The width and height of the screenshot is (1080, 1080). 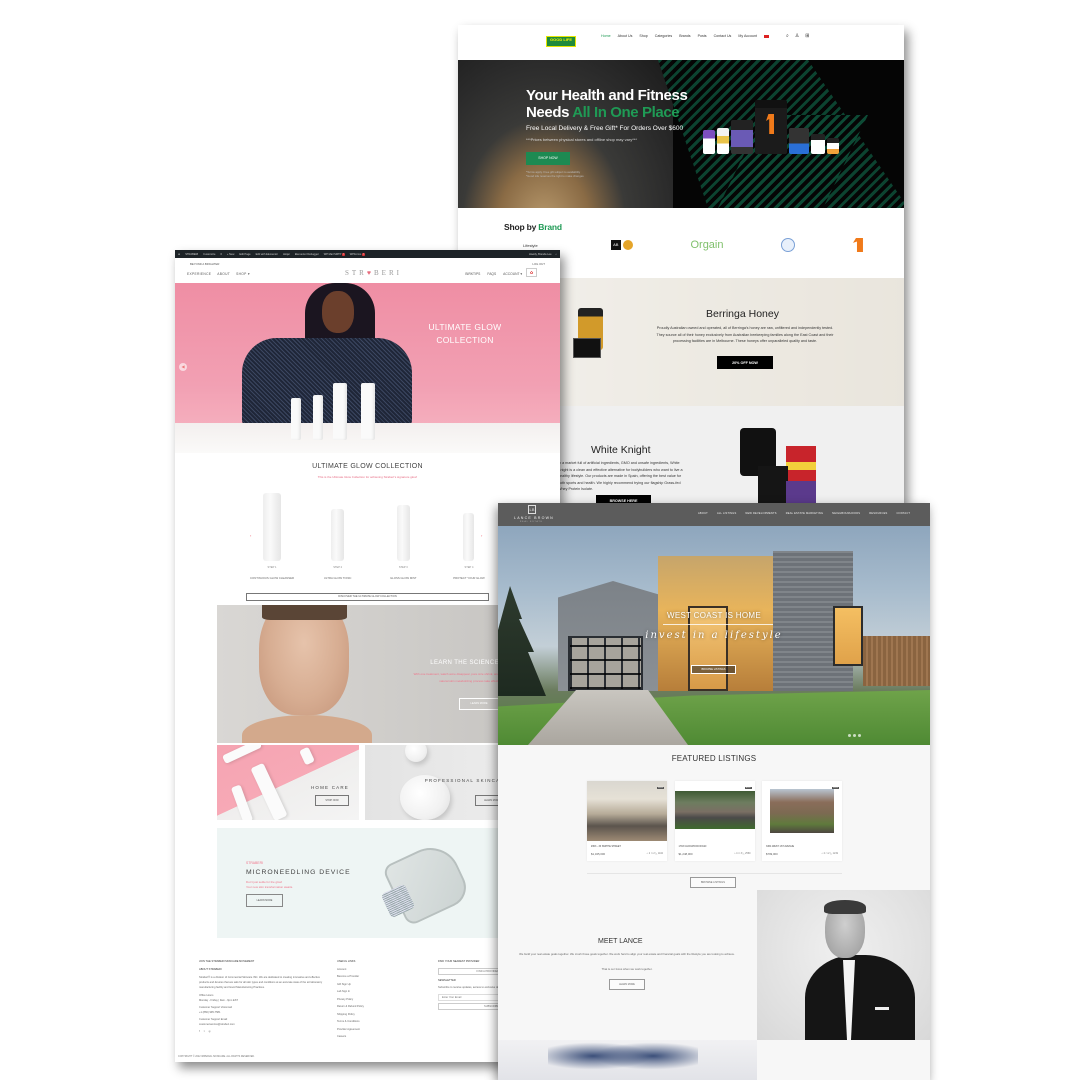 I want to click on flag-icon, so click(x=766, y=36).